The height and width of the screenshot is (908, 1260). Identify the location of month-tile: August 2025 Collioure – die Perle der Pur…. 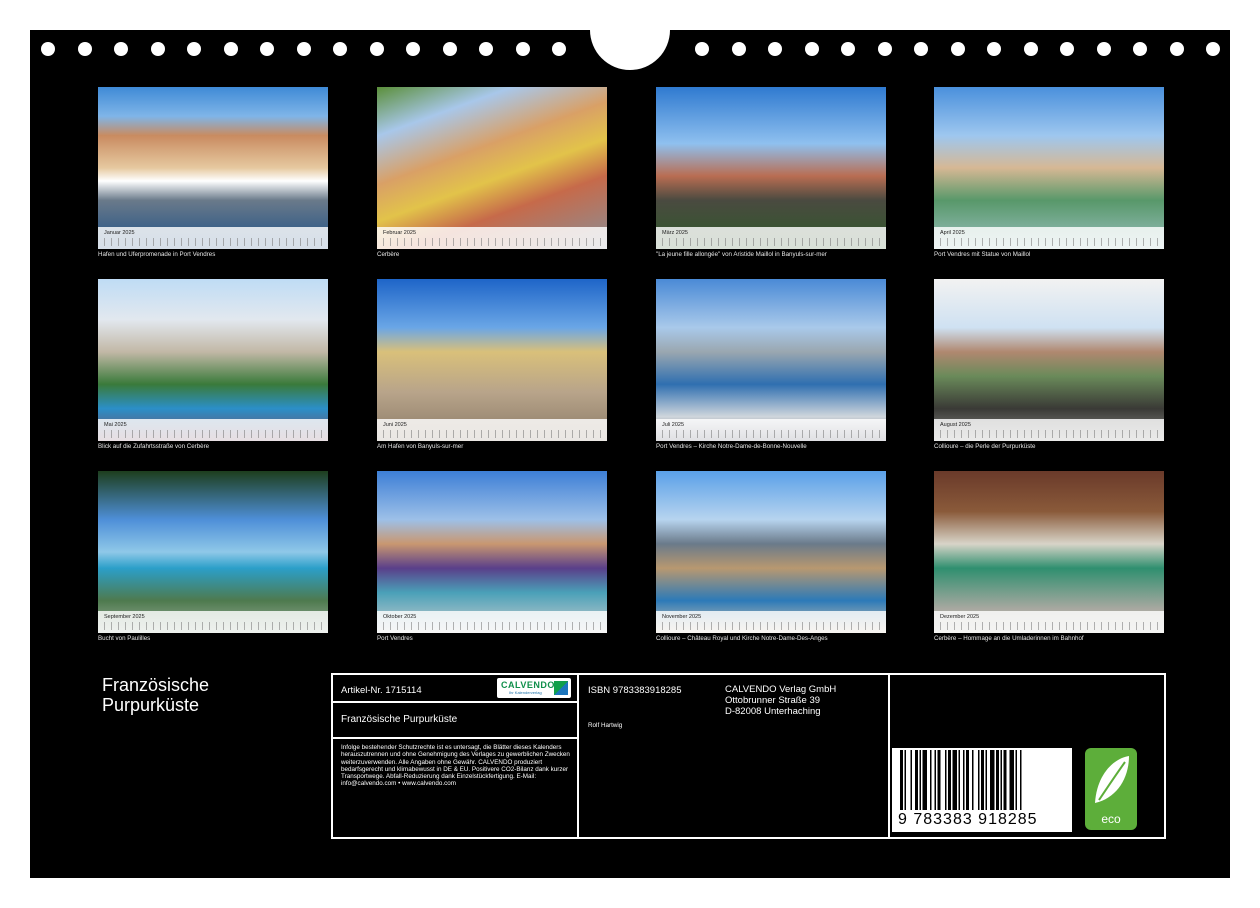
(1049, 364).